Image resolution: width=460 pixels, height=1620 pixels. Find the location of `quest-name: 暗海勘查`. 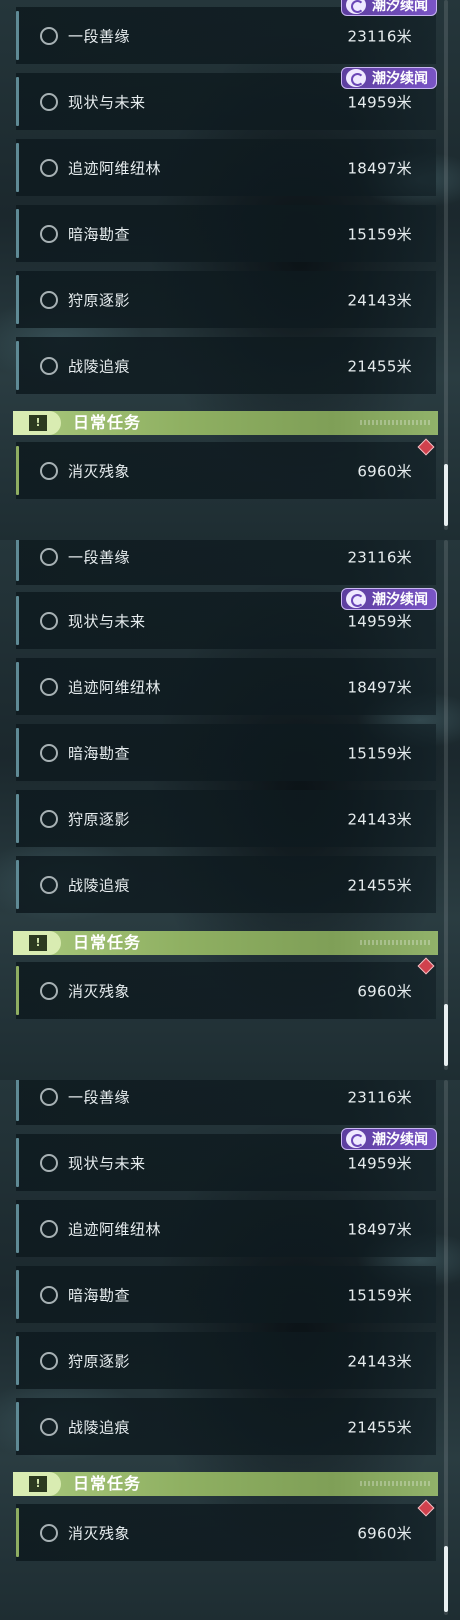

quest-name: 暗海勘查 is located at coordinates (99, 234).